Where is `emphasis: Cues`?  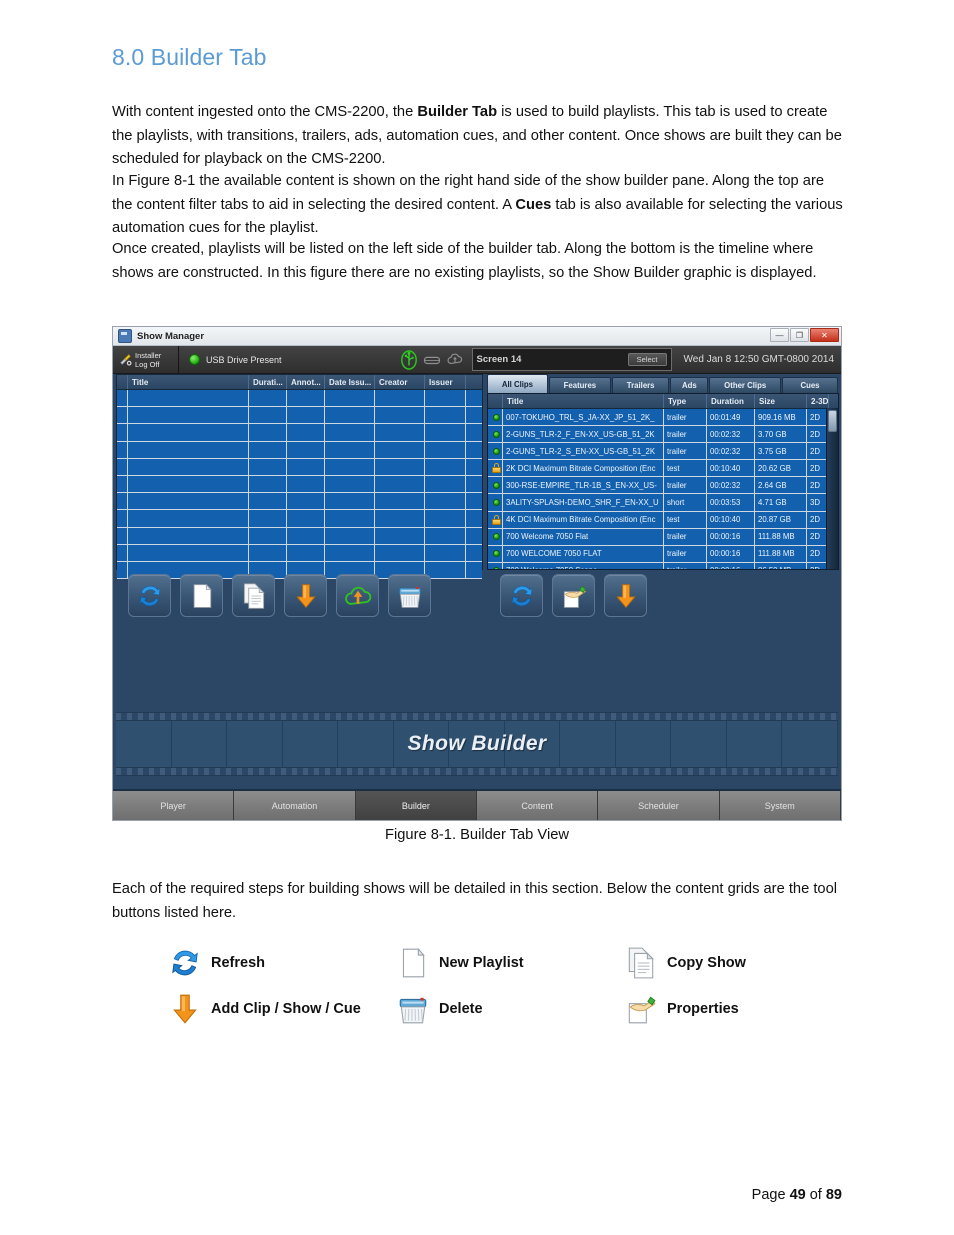 emphasis: Cues is located at coordinates (533, 204).